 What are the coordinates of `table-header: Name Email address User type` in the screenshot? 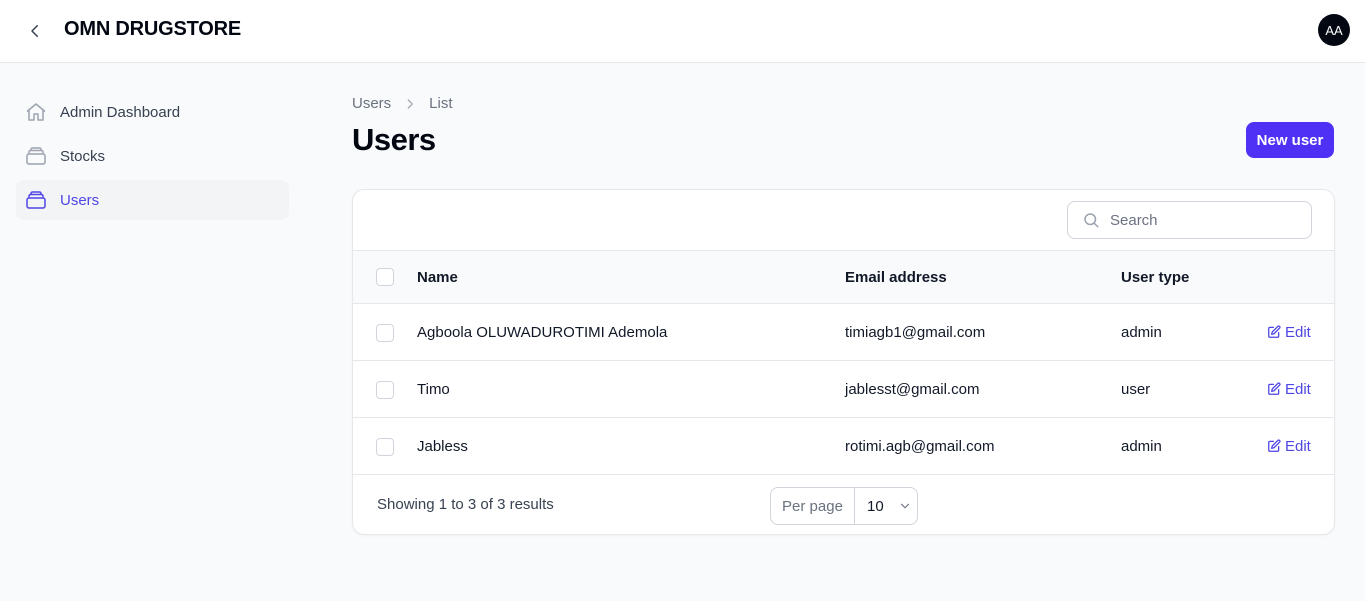 It's located at (843, 277).